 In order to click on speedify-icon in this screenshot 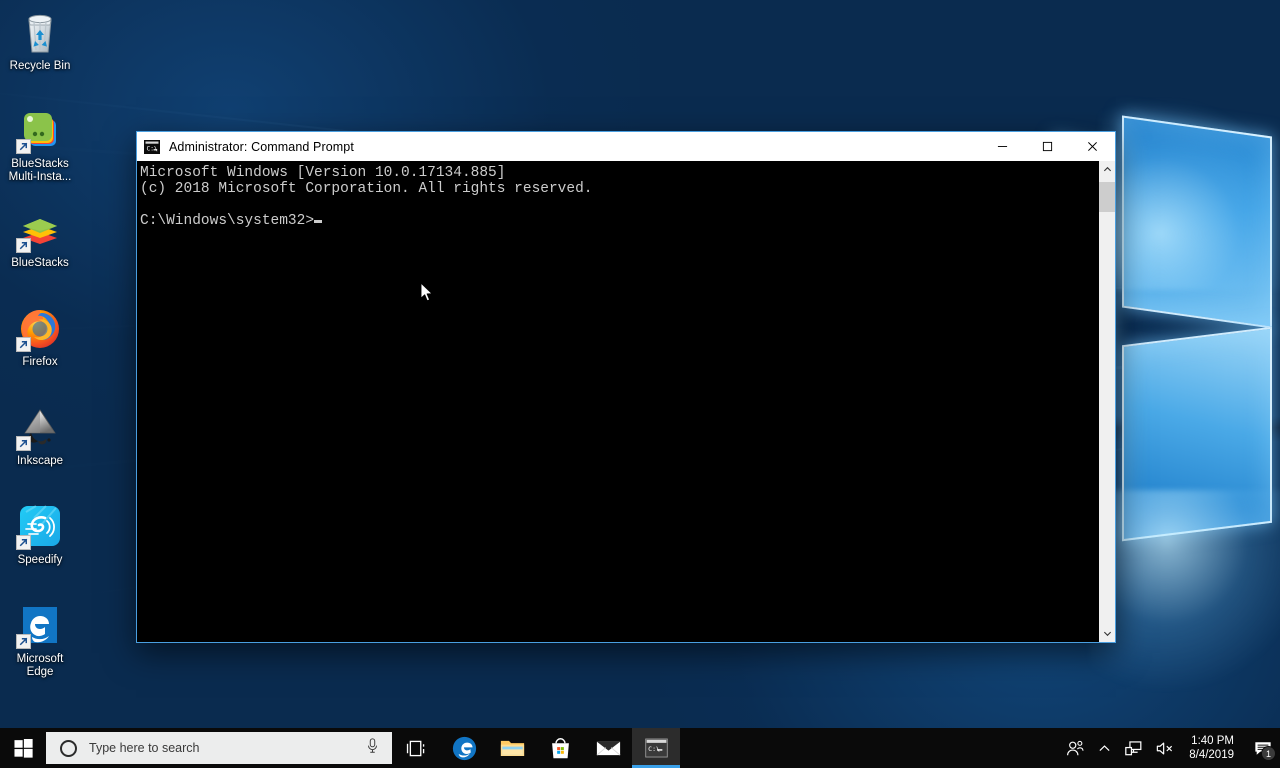, I will do `click(40, 526)`.